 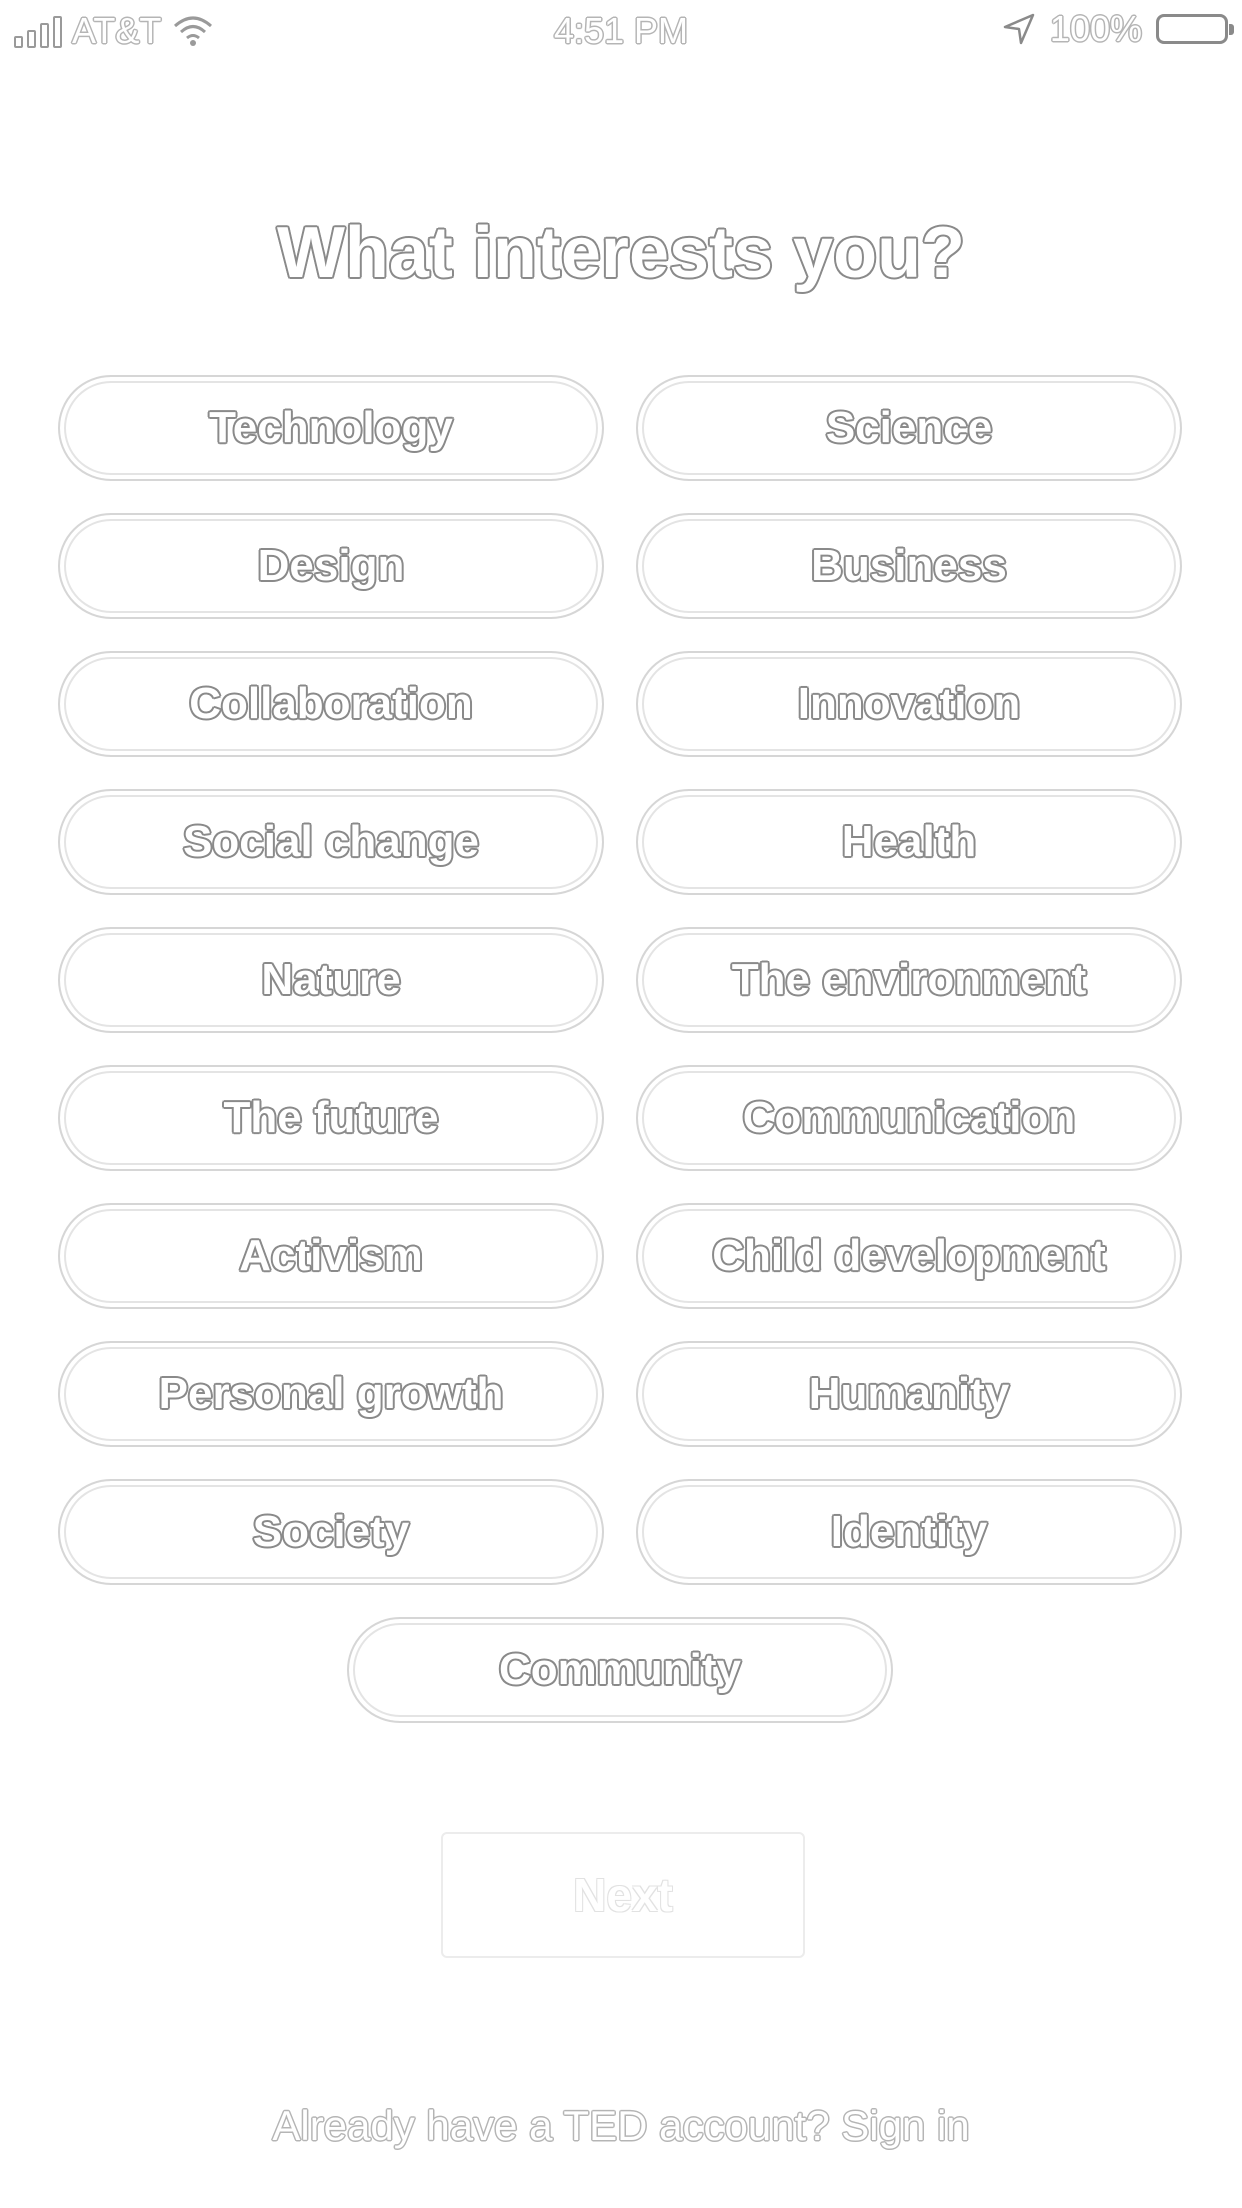 I want to click on topic-the-future: The future, so click(x=331, y=1118).